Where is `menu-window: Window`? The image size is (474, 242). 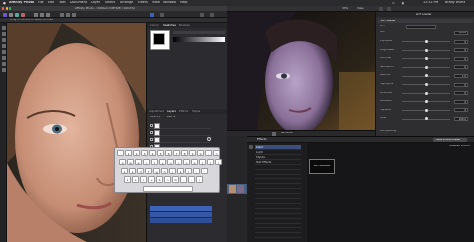 menu-window: Window is located at coordinates (169, 2).